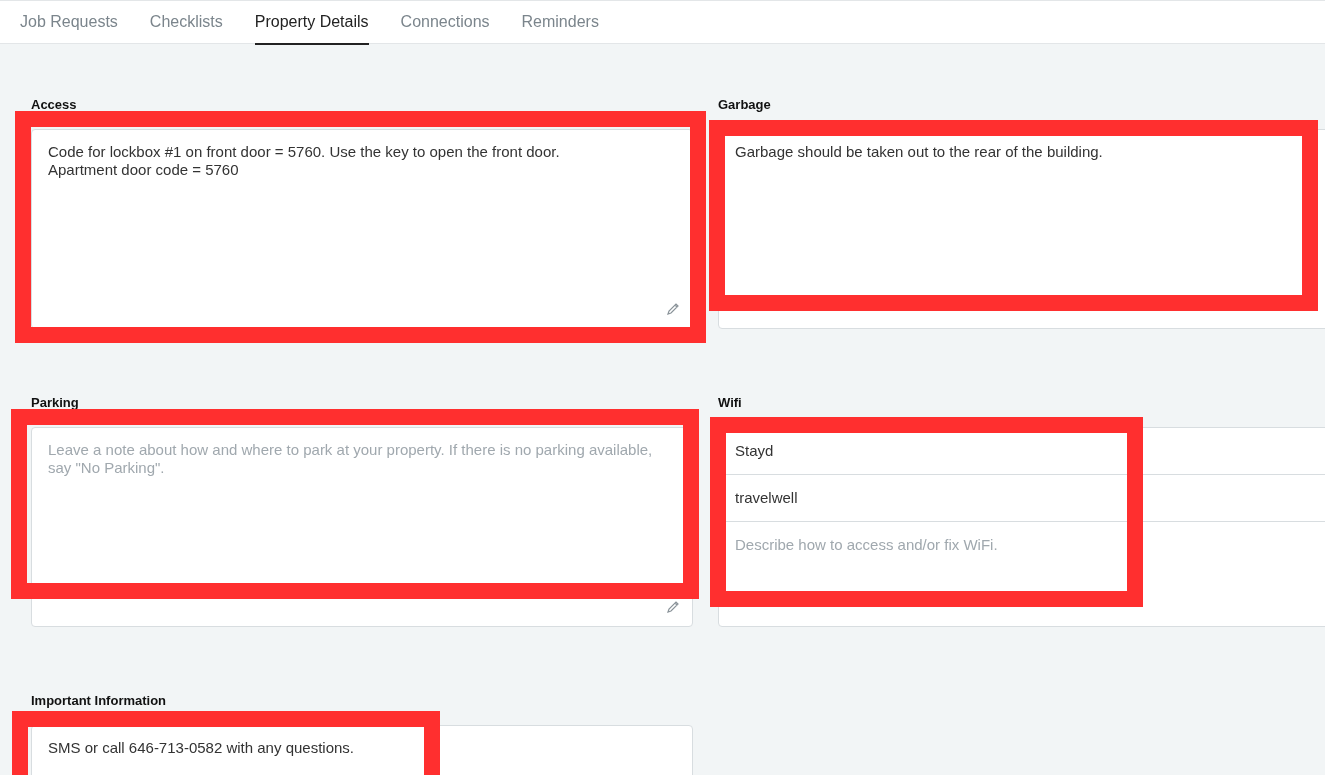  What do you see at coordinates (362, 750) in the screenshot?
I see `text-area: SMS or call 646-713-0582 with any questions.` at bounding box center [362, 750].